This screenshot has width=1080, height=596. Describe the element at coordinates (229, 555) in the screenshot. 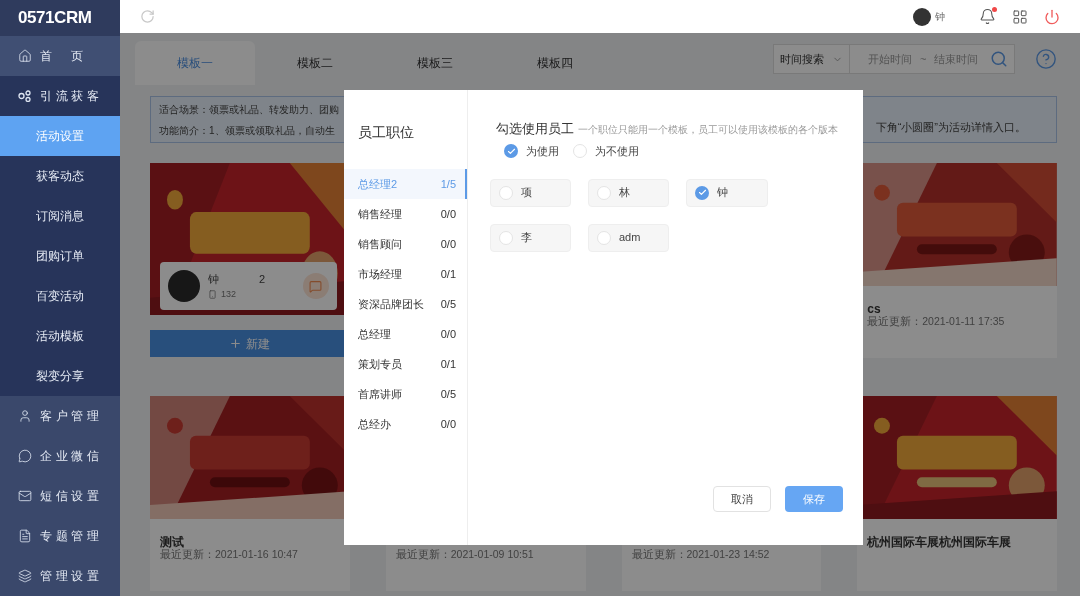

I see `updated-time: 最近更新：2021-01-16 10:47` at that location.